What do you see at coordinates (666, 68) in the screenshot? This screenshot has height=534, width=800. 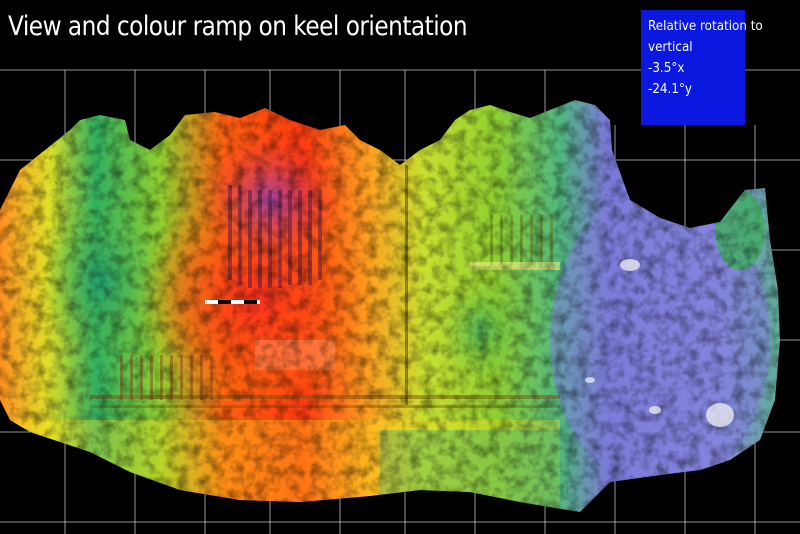 I see `x-rotation-value: -3.5°x` at bounding box center [666, 68].